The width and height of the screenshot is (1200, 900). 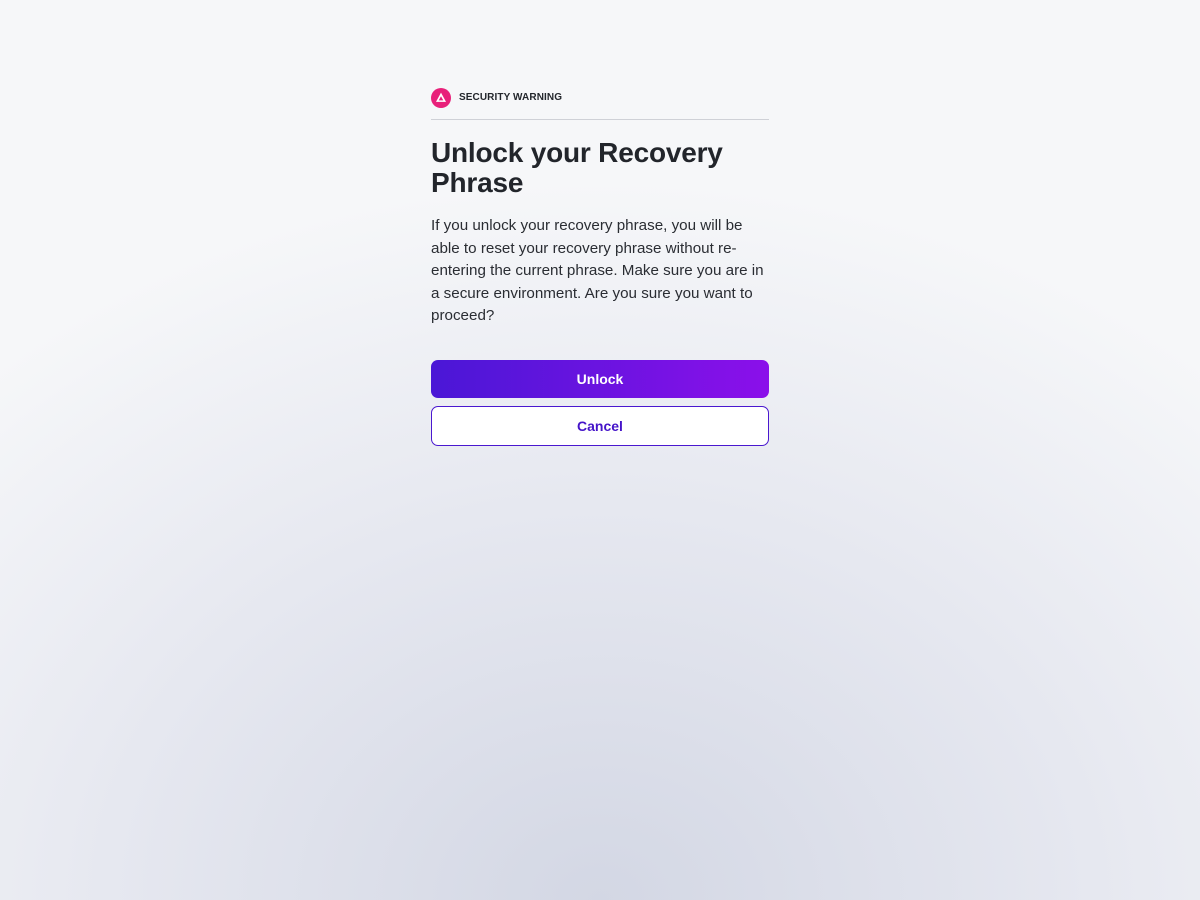 What do you see at coordinates (600, 103) in the screenshot?
I see `security-warning-header: SECURITY WARNING` at bounding box center [600, 103].